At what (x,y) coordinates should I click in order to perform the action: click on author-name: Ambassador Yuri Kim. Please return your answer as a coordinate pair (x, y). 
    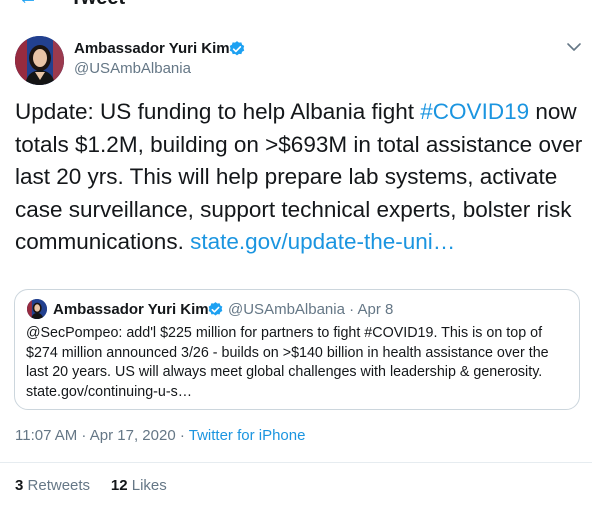
    Looking at the image, I should click on (152, 48).